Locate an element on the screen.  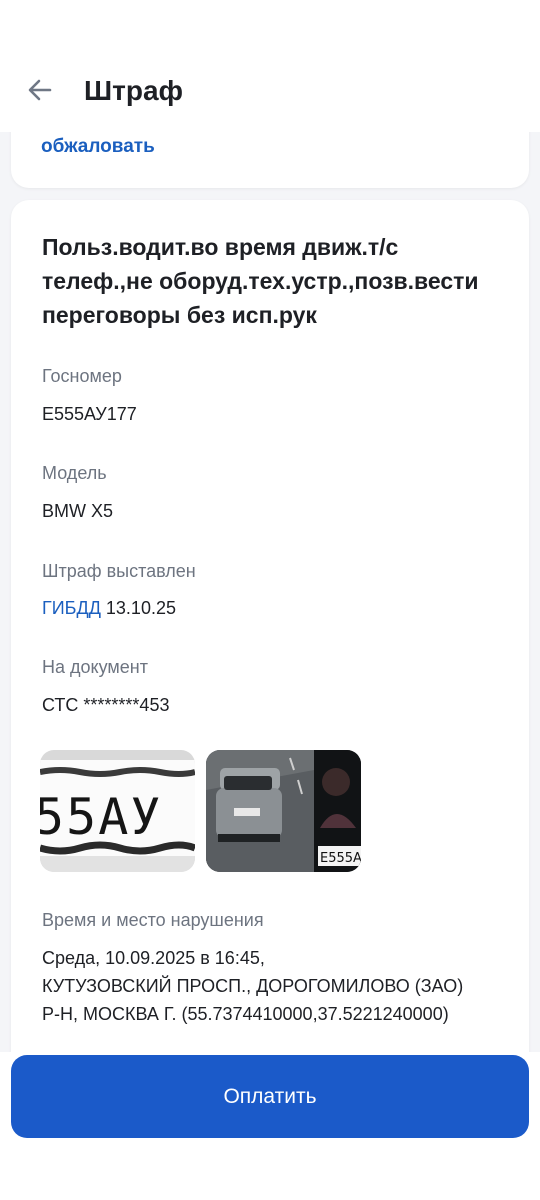
camera-photo-image: Е555А is located at coordinates (283, 811).